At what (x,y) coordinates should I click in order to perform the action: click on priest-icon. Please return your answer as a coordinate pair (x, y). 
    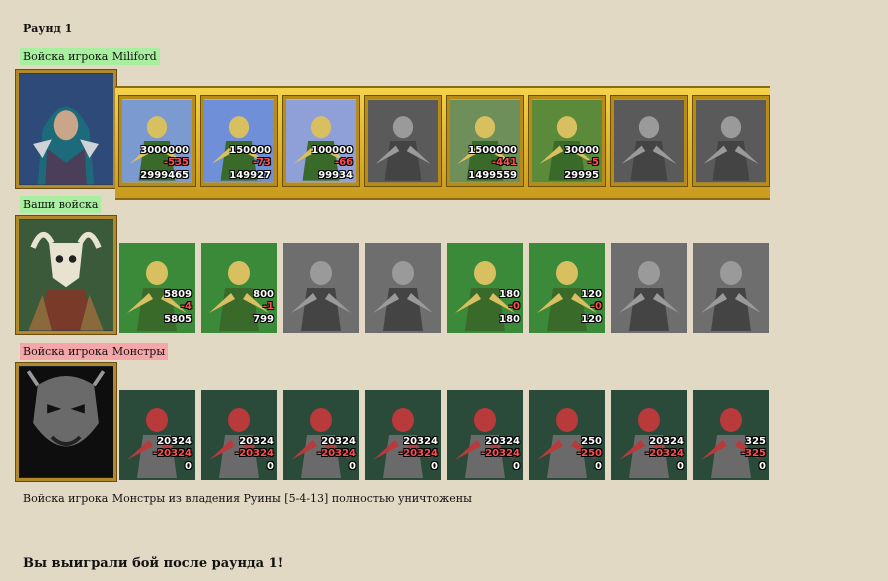
    Looking at the image, I should click on (731, 141).